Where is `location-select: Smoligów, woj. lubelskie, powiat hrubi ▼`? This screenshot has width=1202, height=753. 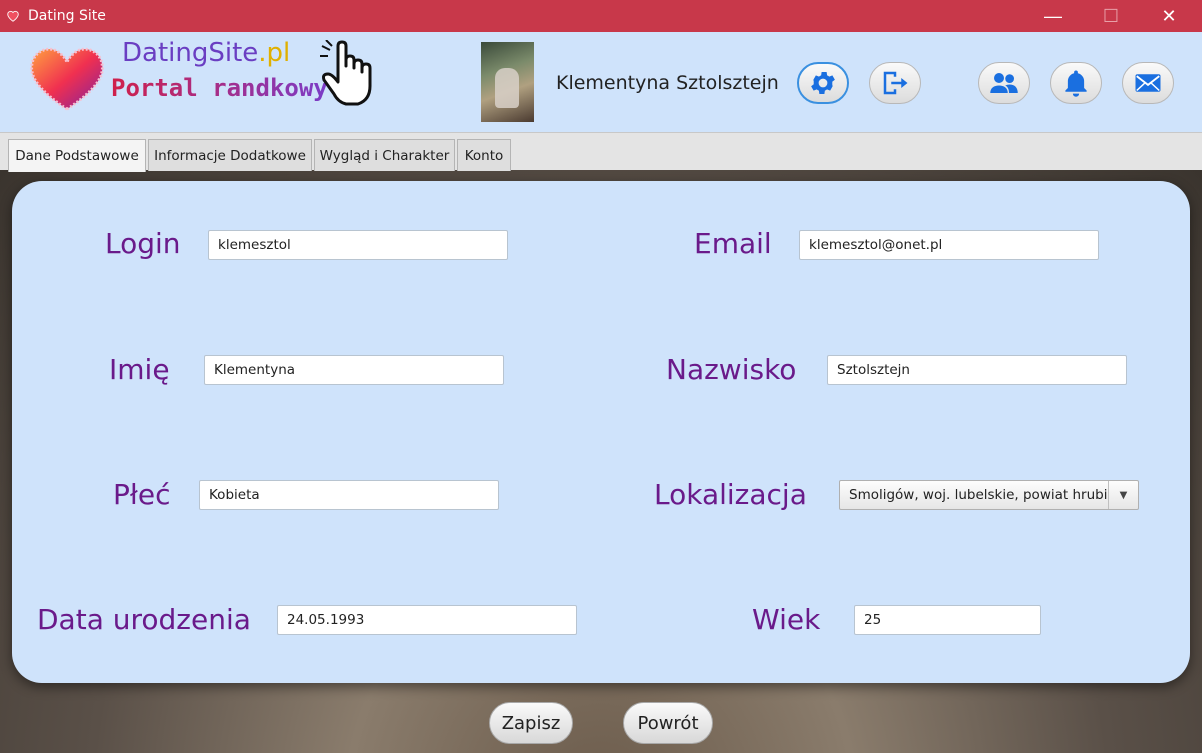 location-select: Smoligów, woj. lubelskie, powiat hrubi ▼ is located at coordinates (989, 495).